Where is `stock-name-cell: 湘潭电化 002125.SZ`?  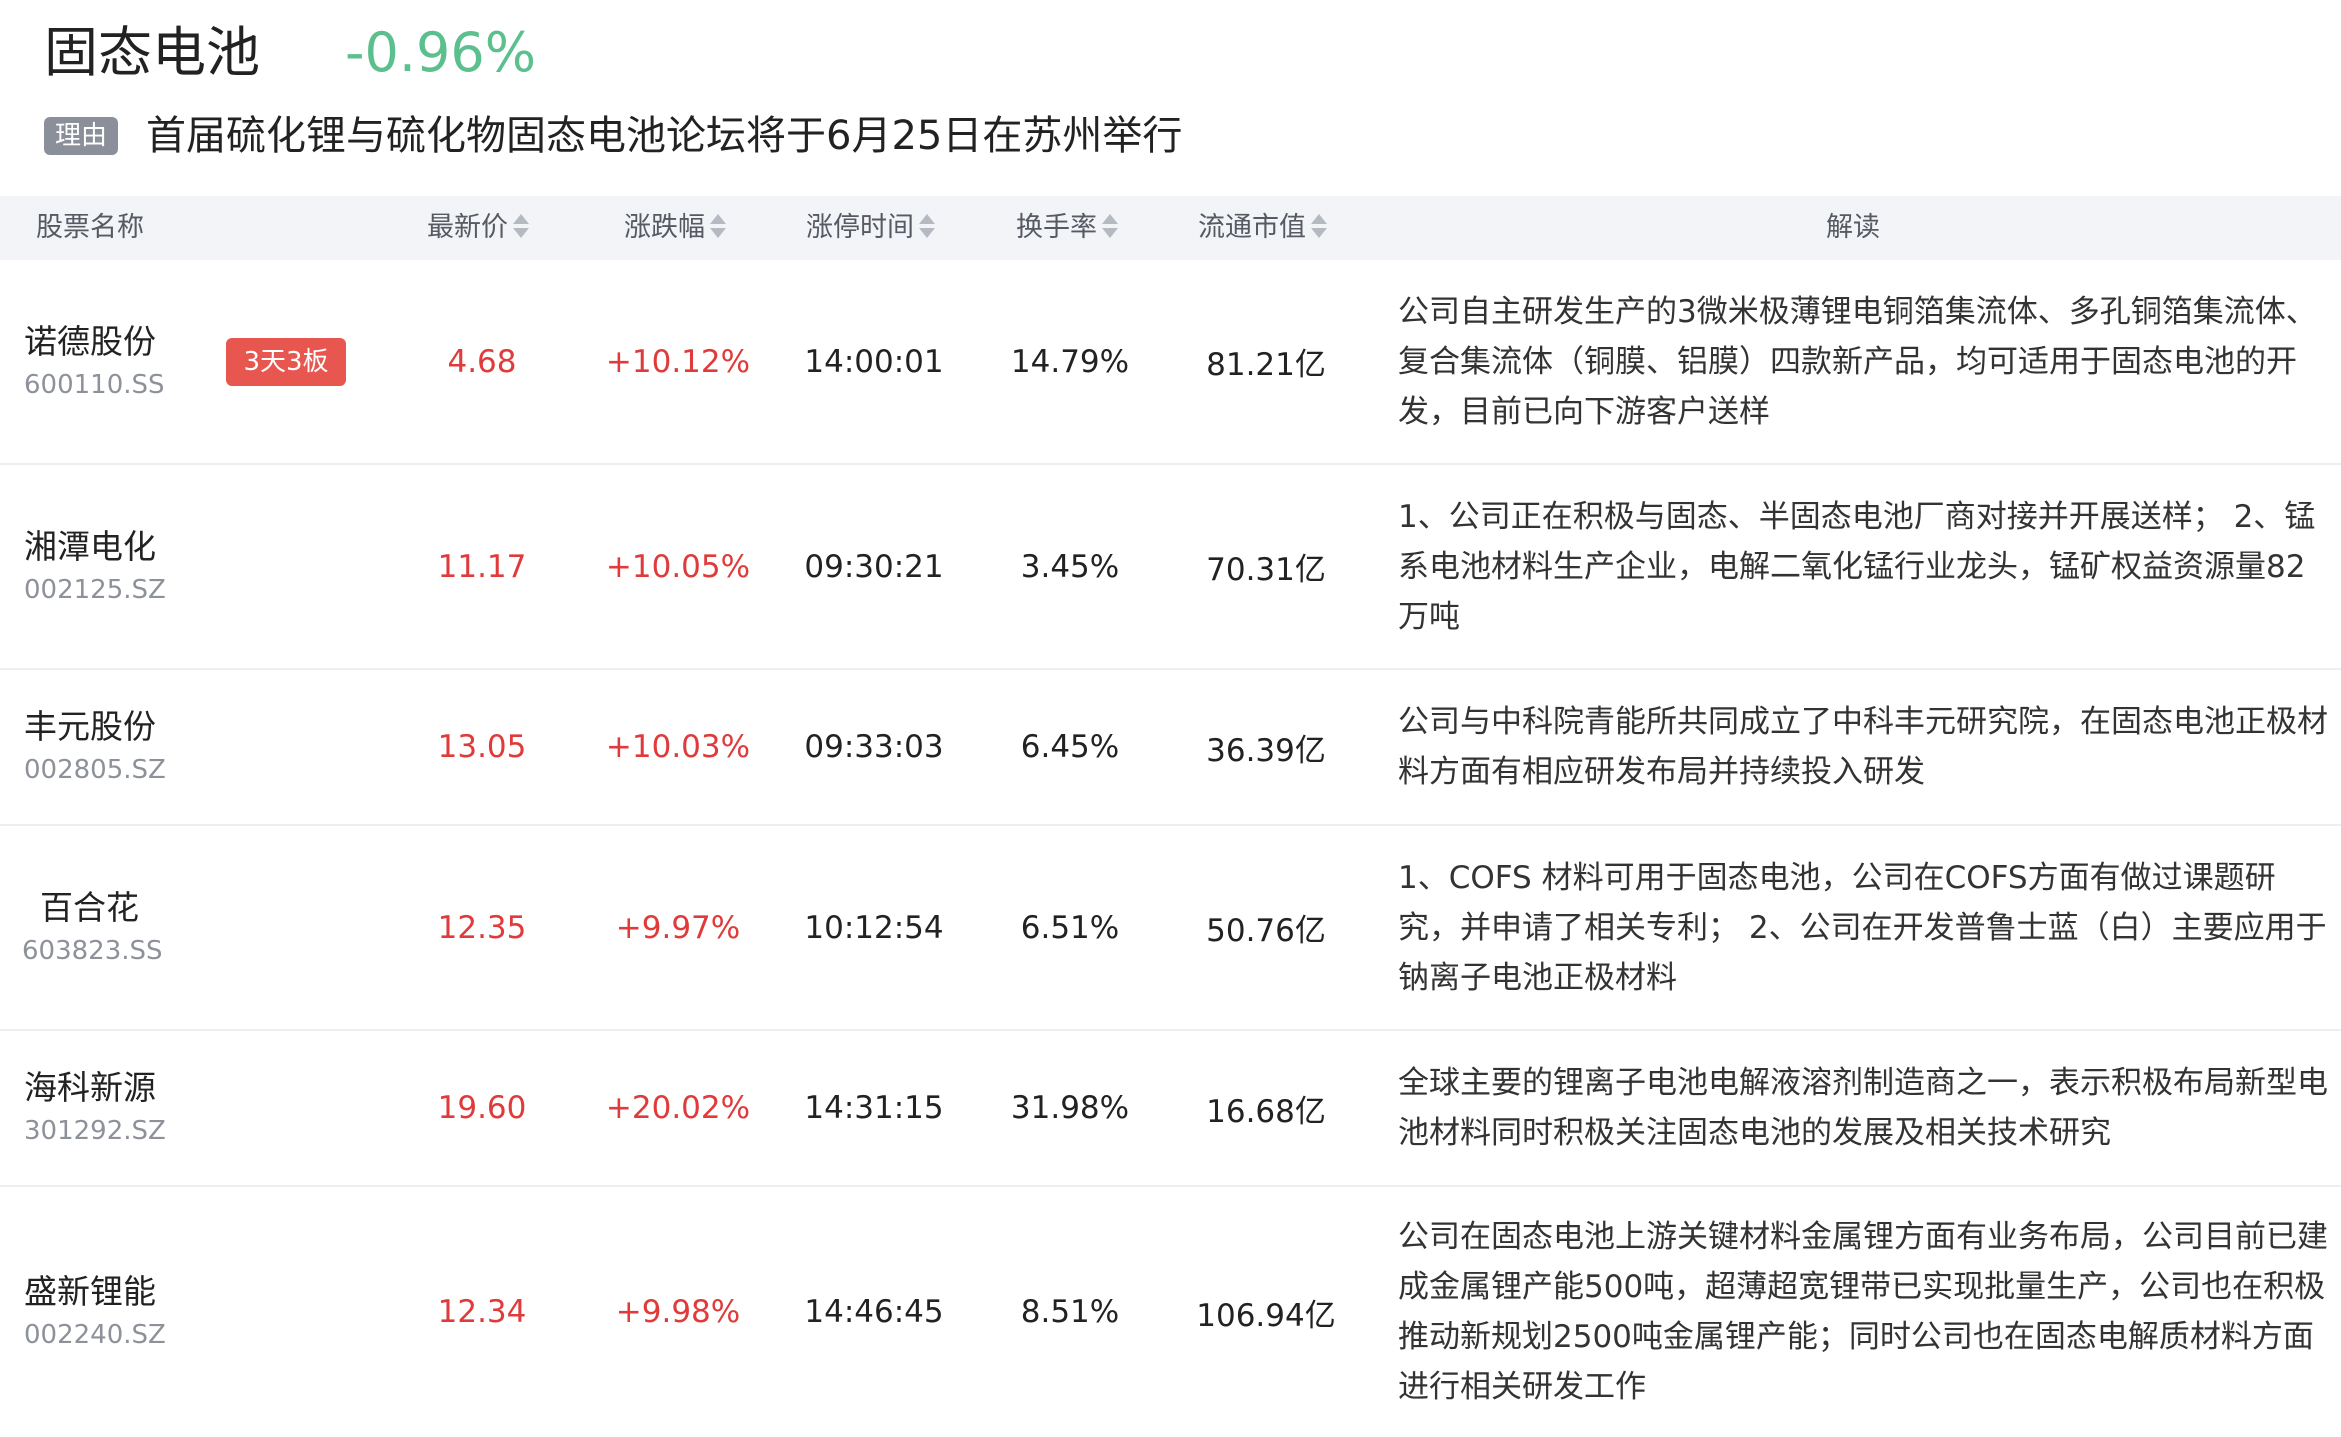
stock-name-cell: 湘潭电化 002125.SZ is located at coordinates (95, 566).